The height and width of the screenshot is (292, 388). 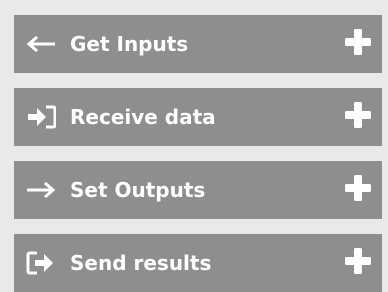 What do you see at coordinates (41, 117) in the screenshot?
I see `sign-in-icon` at bounding box center [41, 117].